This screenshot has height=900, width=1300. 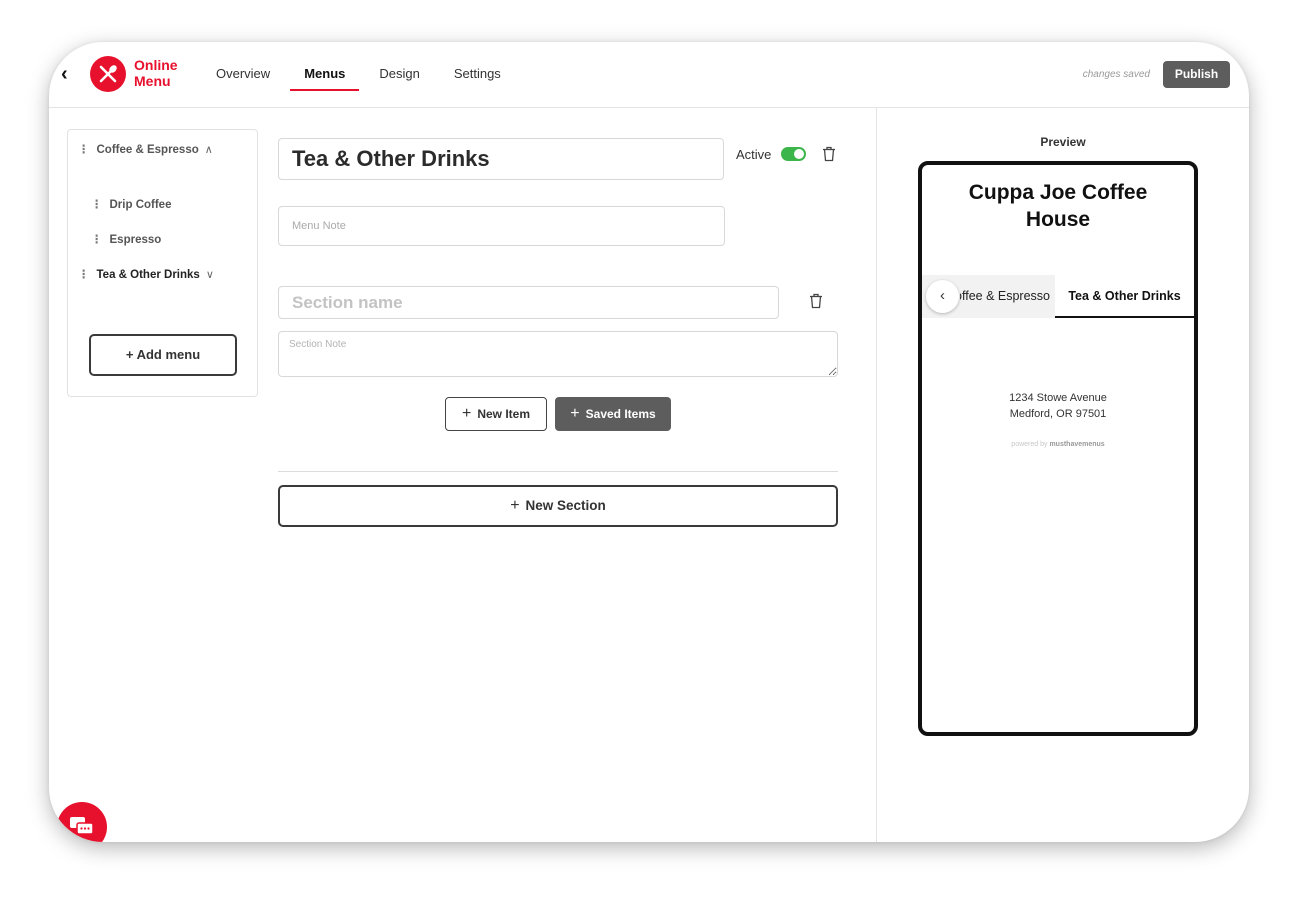 I want to click on tab-settings: Settings, so click(x=477, y=78).